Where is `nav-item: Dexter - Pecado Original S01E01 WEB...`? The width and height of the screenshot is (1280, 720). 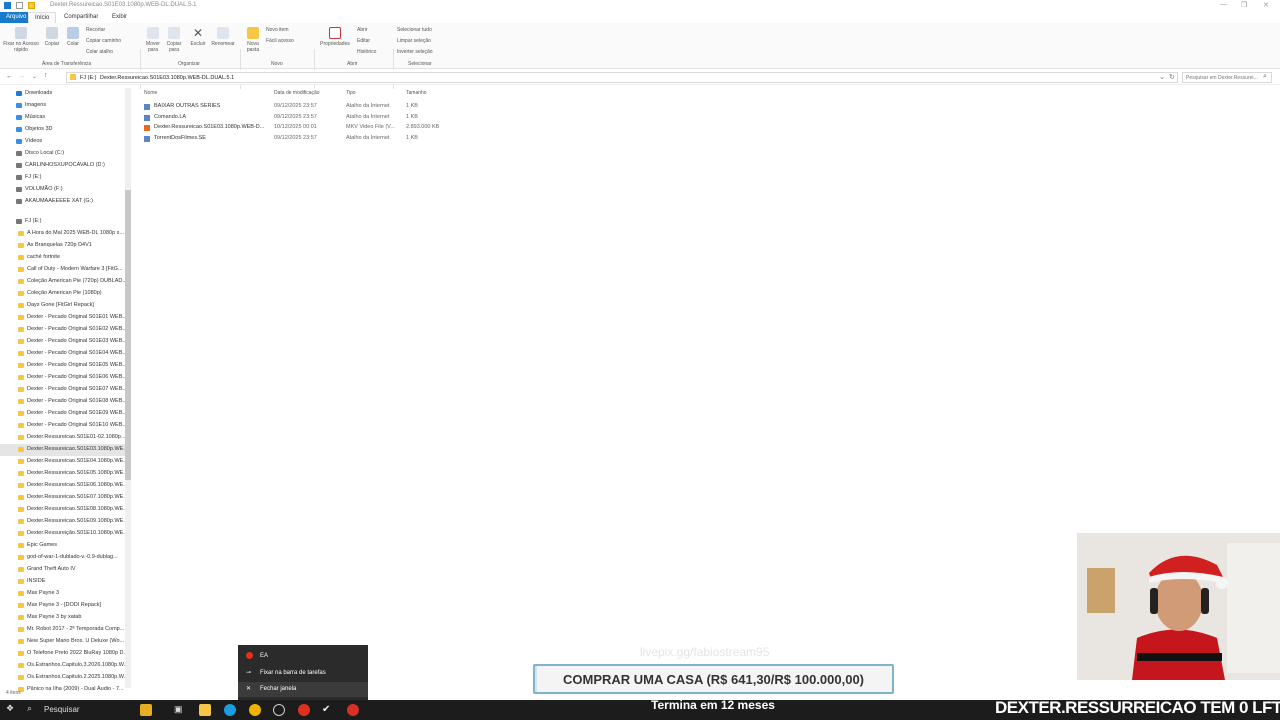
nav-item: Dexter - Pecado Original S01E01 WEB... is located at coordinates (63, 318).